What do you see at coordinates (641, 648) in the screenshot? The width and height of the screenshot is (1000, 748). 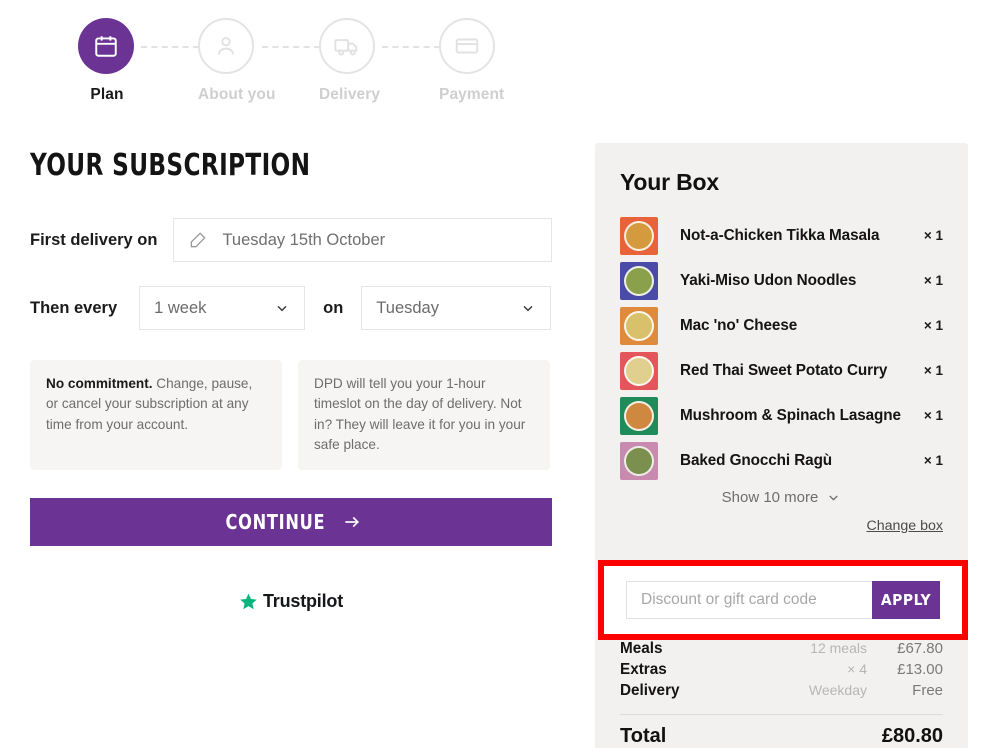 I see `totals-row-label: Meals` at bounding box center [641, 648].